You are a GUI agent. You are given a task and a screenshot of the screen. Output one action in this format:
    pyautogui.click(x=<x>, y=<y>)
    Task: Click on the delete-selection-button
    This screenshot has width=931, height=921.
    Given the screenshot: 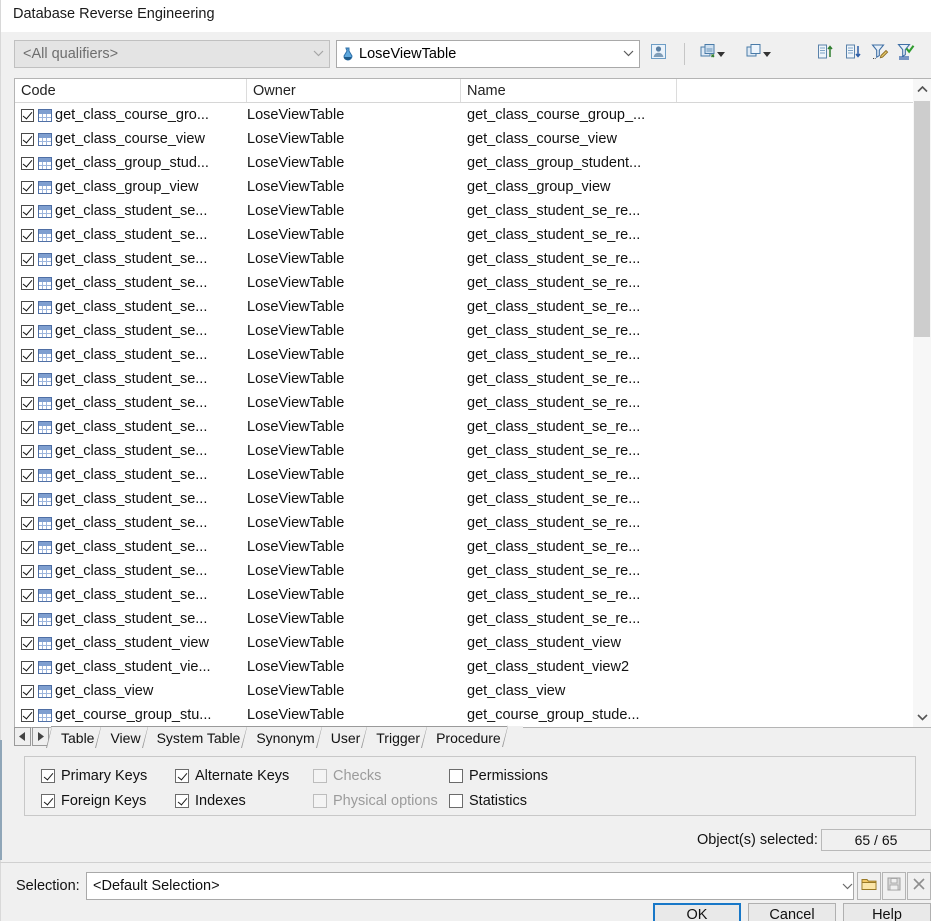 What is the action you would take?
    pyautogui.click(x=919, y=886)
    